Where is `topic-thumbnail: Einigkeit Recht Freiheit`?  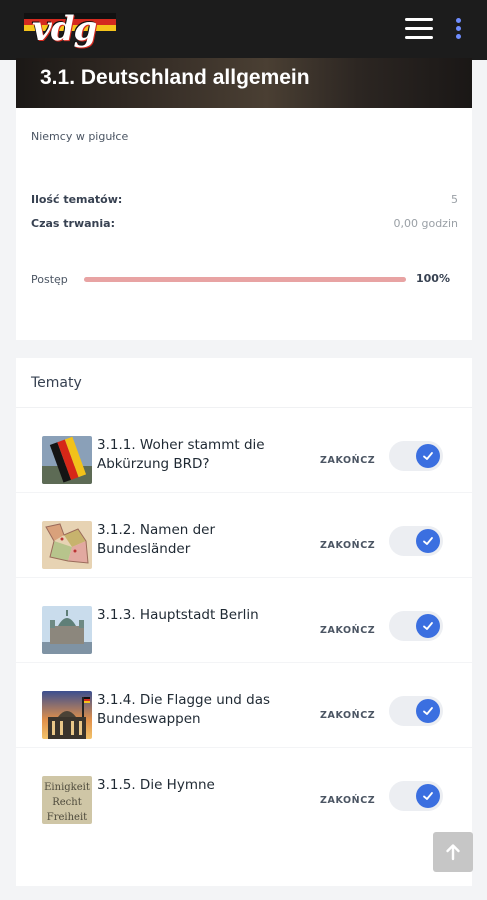
topic-thumbnail: Einigkeit Recht Freiheit is located at coordinates (67, 800).